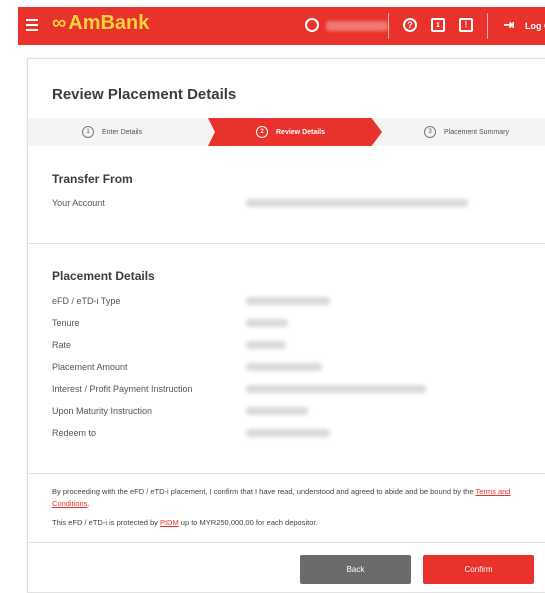 Image resolution: width=545 pixels, height=593 pixels. I want to click on interest-payment-value-redacted, so click(336, 389).